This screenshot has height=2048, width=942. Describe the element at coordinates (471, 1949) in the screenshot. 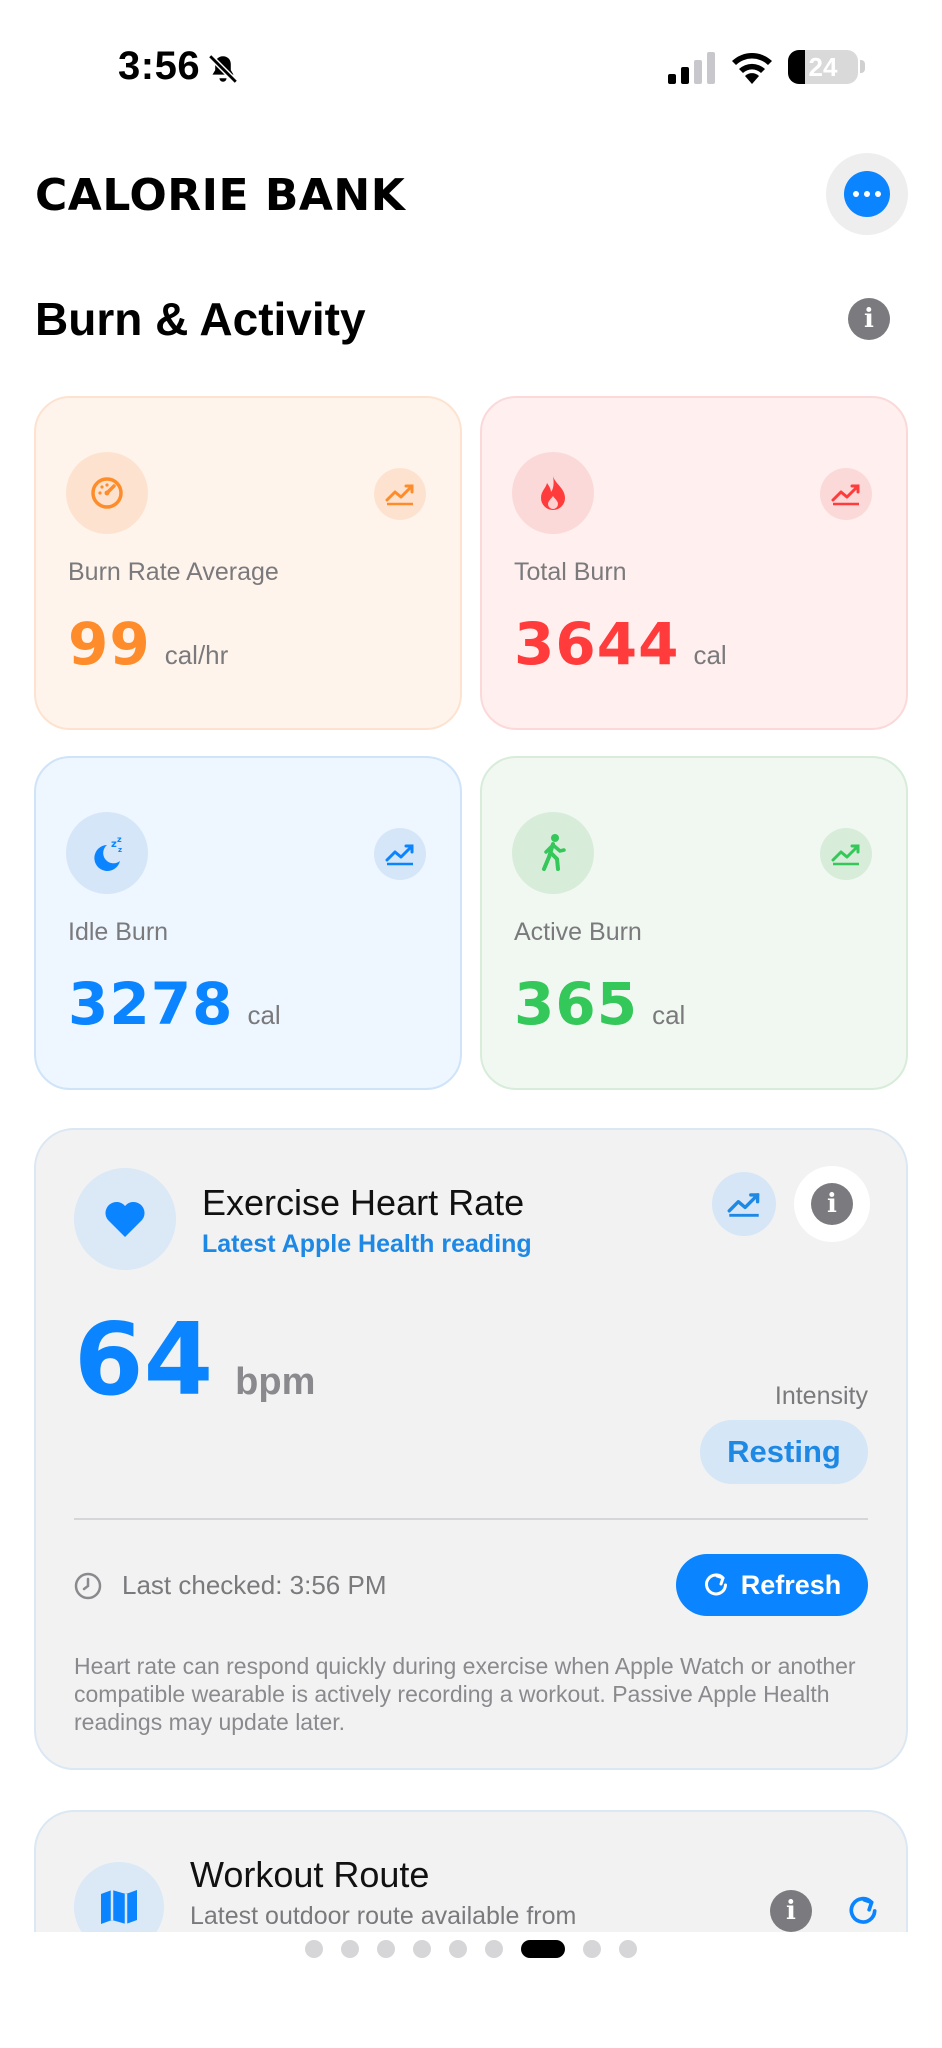

I see `page-indicator` at that location.